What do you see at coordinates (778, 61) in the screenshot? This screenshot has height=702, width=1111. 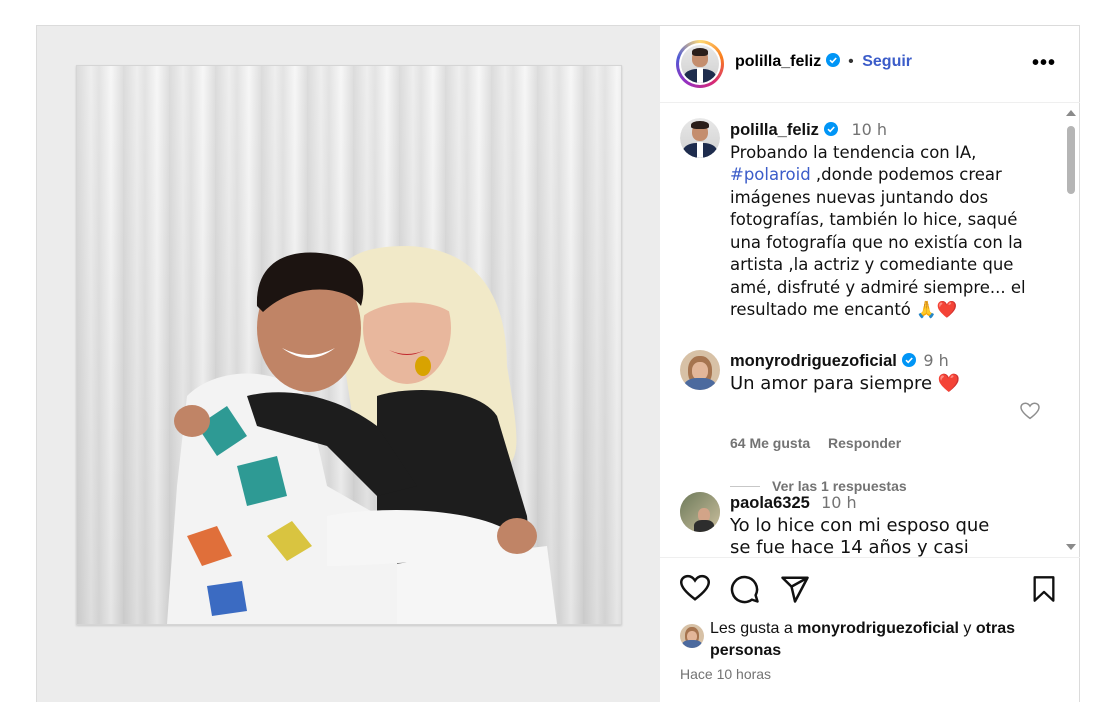 I see `author-username: polilla_feliz` at bounding box center [778, 61].